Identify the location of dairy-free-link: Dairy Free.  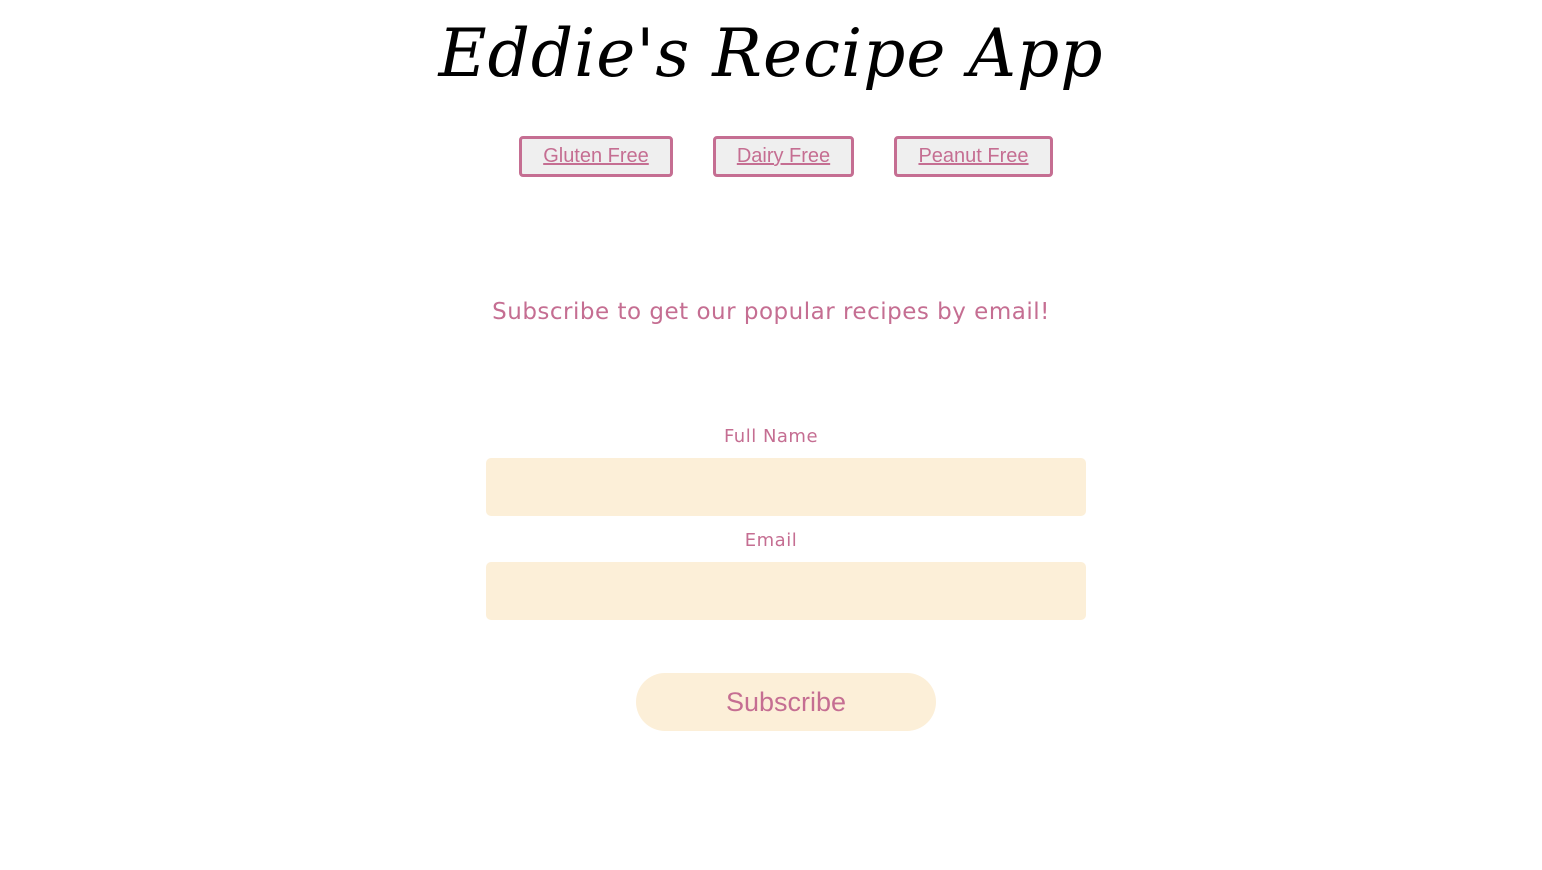
(783, 156).